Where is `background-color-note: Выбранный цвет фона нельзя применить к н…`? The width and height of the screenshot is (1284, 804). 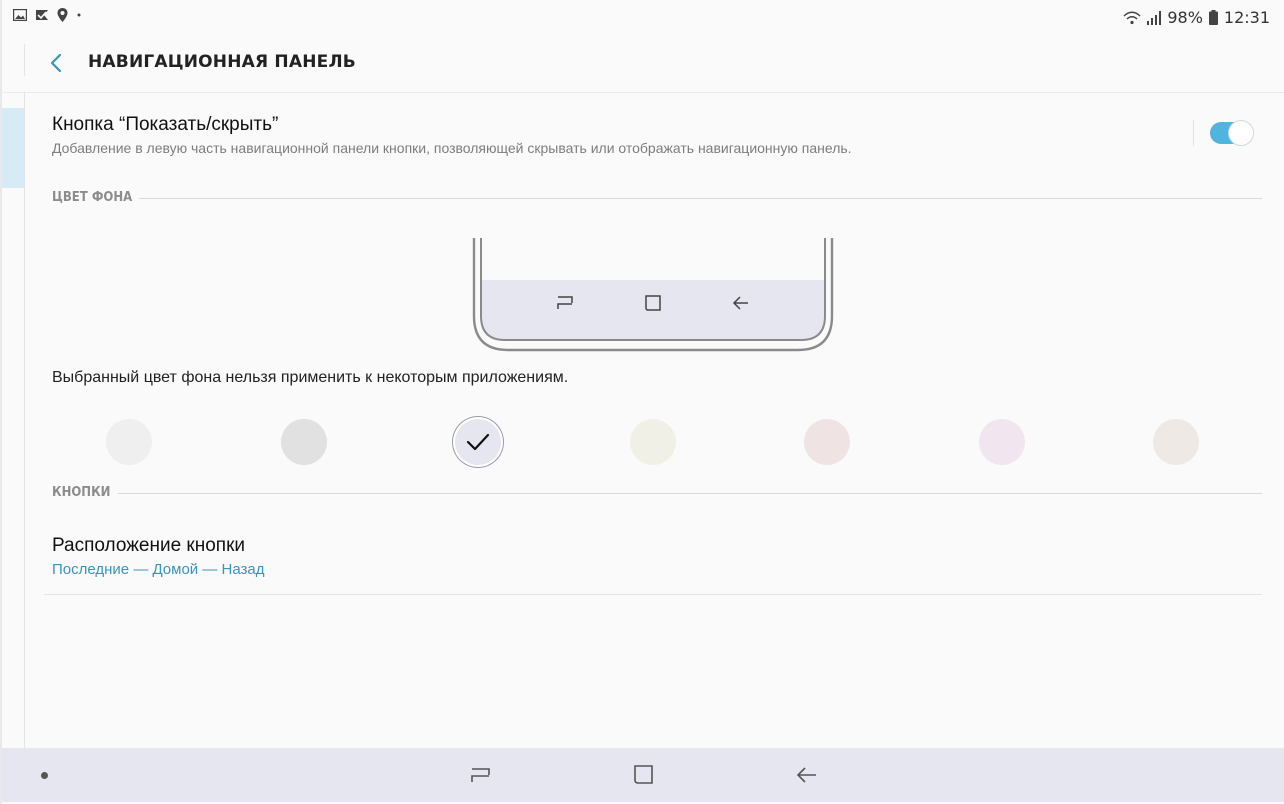 background-color-note: Выбранный цвет фона нельзя применить к н… is located at coordinates (310, 377).